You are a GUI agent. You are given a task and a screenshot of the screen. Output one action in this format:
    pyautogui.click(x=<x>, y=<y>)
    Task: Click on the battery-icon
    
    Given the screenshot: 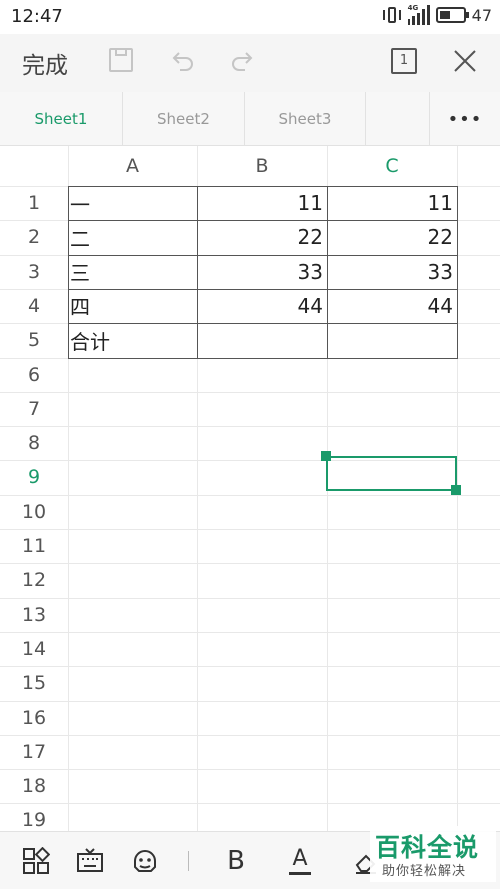 What is the action you would take?
    pyautogui.click(x=452, y=15)
    